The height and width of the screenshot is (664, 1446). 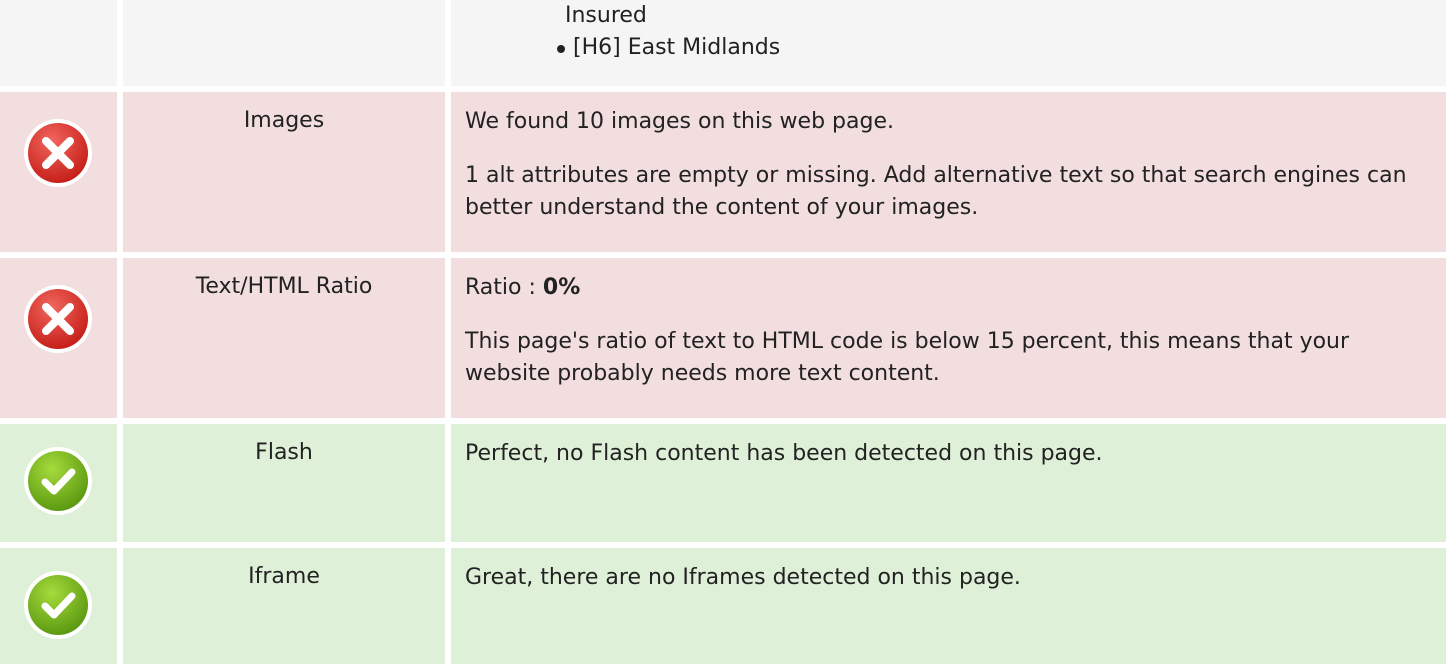 I want to click on label-cell: Images, so click(x=284, y=172).